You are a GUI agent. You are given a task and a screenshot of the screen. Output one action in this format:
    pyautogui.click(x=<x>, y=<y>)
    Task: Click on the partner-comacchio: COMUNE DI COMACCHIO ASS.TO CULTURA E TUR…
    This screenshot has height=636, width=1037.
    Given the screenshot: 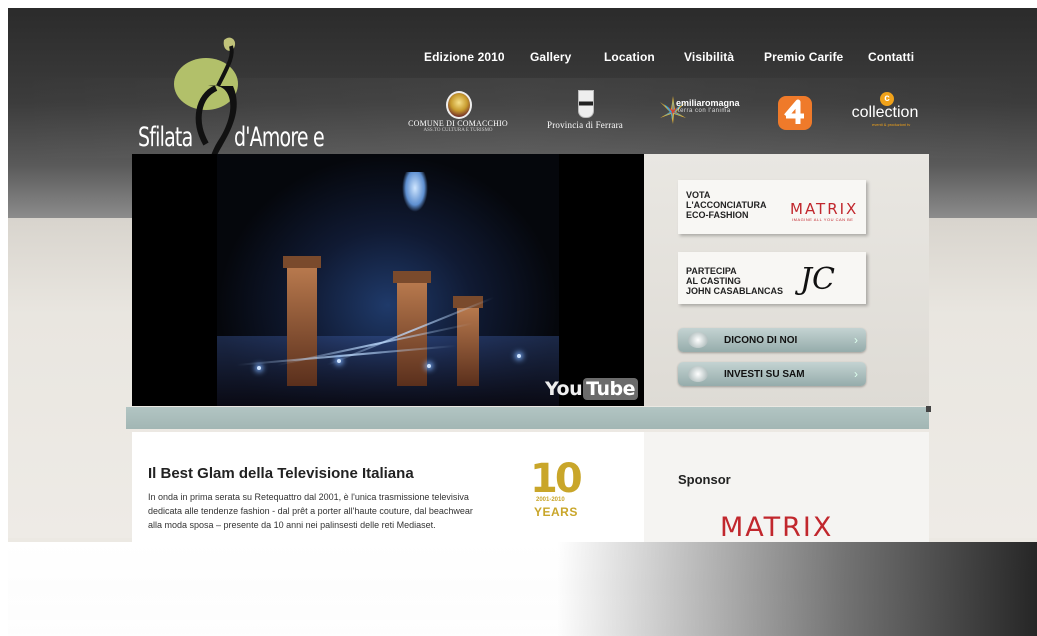 What is the action you would take?
    pyautogui.click(x=458, y=126)
    